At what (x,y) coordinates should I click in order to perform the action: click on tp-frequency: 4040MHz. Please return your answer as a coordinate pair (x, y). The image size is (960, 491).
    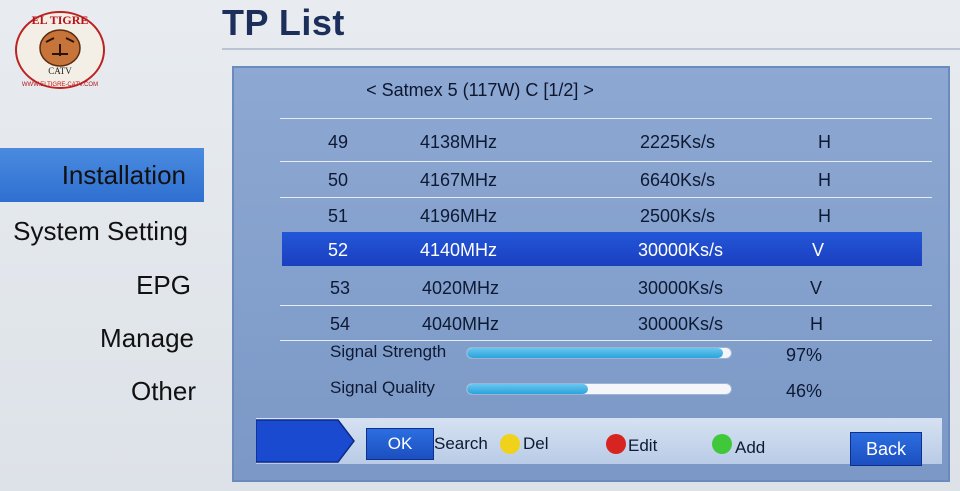
    Looking at the image, I should click on (461, 324).